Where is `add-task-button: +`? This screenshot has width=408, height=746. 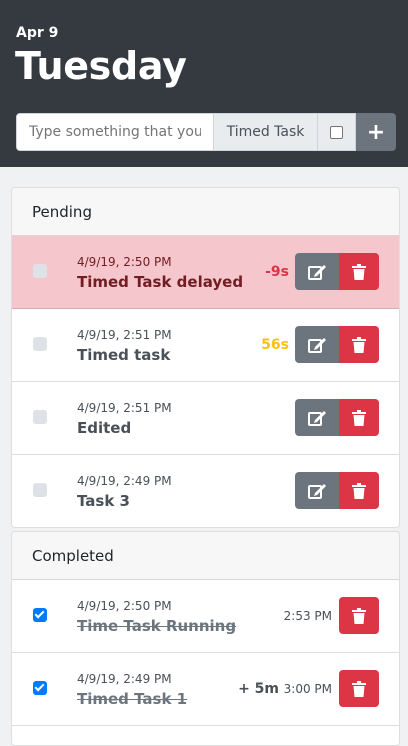
add-task-button: + is located at coordinates (376, 132).